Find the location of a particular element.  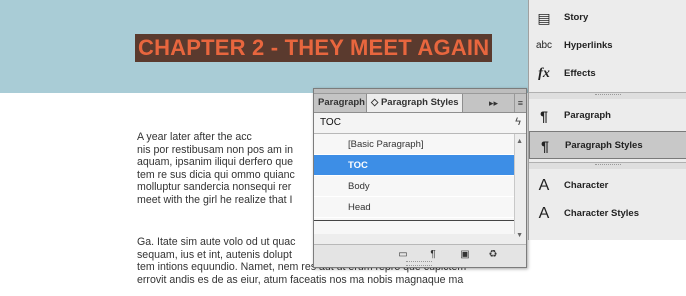

style-item-body: Body is located at coordinates (414, 186).